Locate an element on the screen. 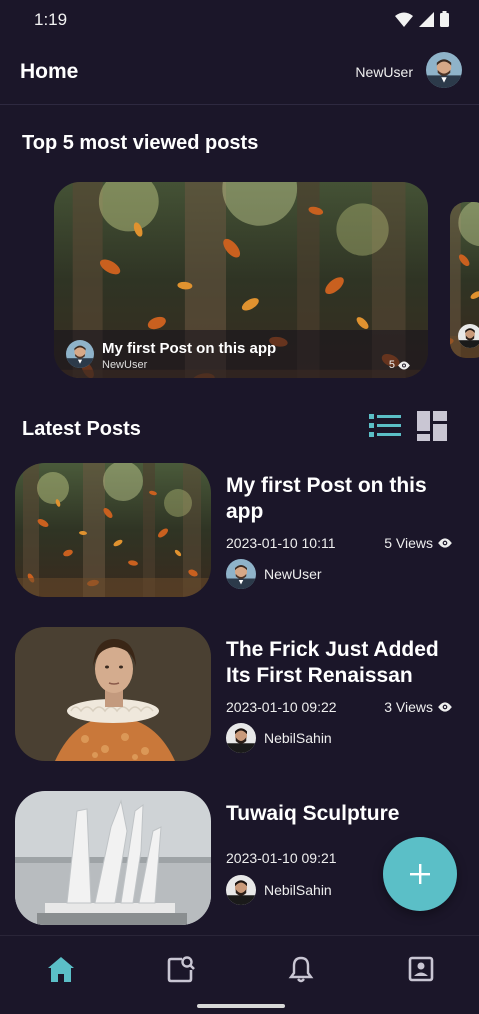  nav-notifications is located at coordinates (301, 969).